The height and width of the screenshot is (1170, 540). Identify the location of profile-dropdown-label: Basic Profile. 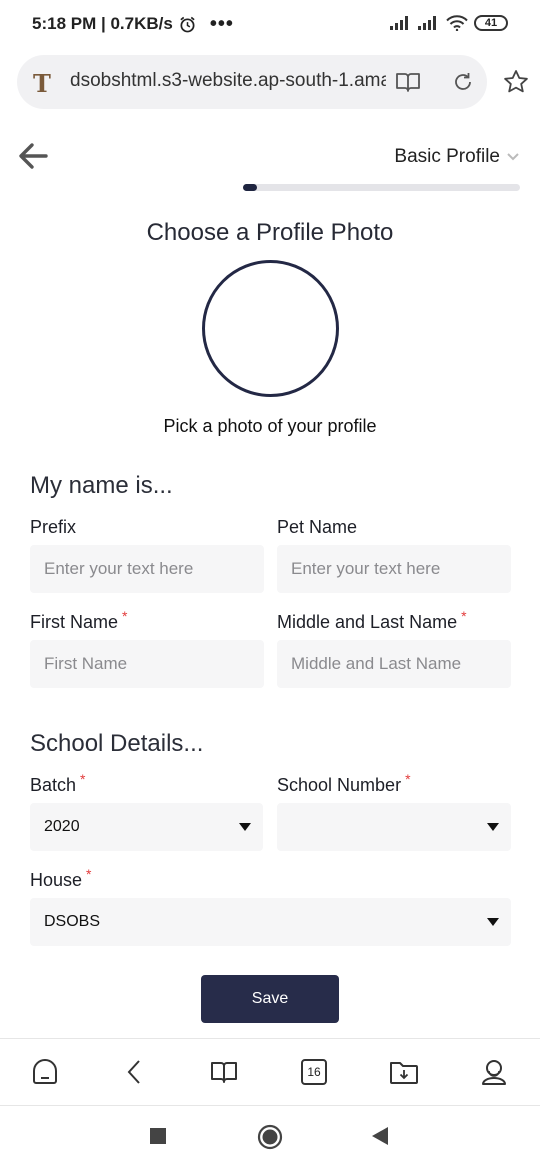
(447, 156).